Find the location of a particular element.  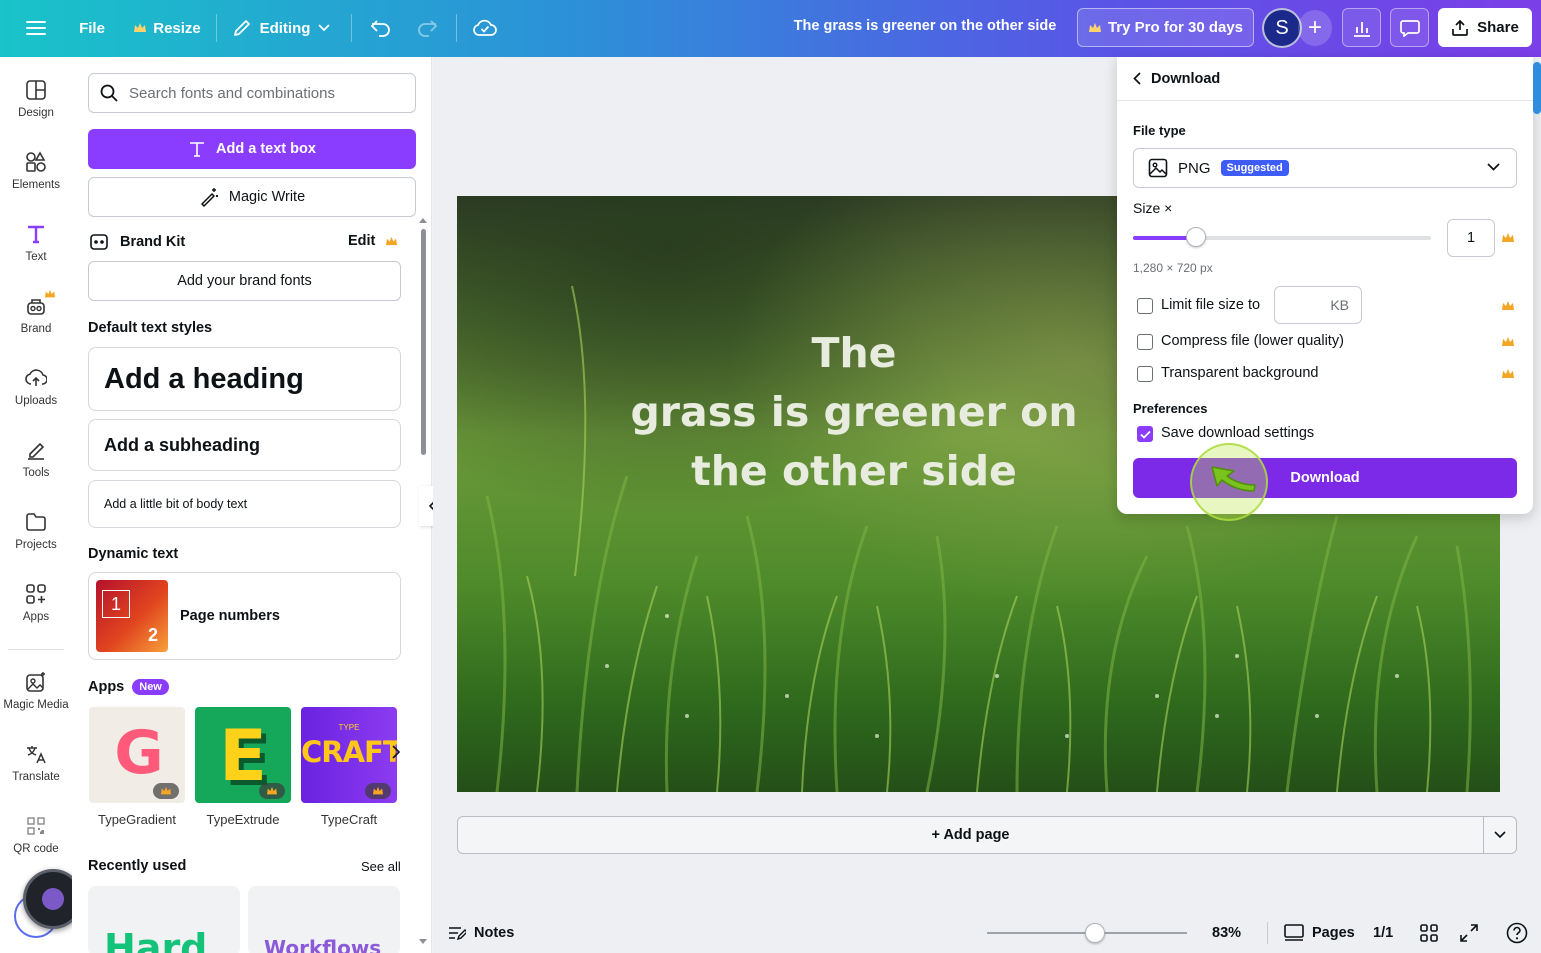

analytics-icon is located at coordinates (1361, 27).